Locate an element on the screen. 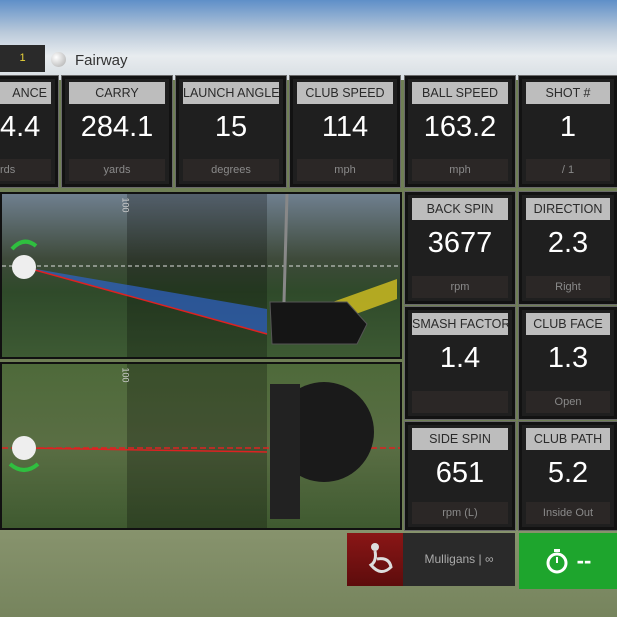  tile-label: BALL SPEED is located at coordinates (460, 93).